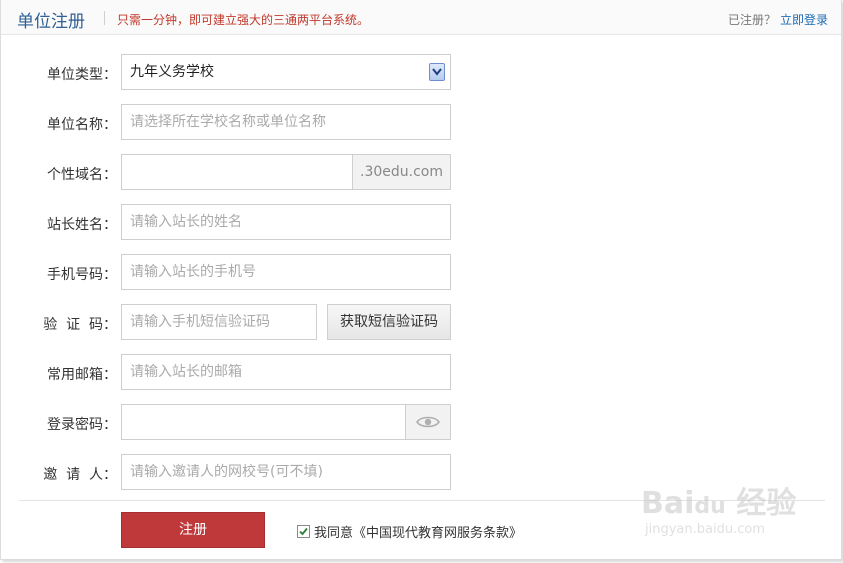  Describe the element at coordinates (418, 531) in the screenshot. I see `agreement-text: 我同意《中国现代教育网服务条款》` at that location.